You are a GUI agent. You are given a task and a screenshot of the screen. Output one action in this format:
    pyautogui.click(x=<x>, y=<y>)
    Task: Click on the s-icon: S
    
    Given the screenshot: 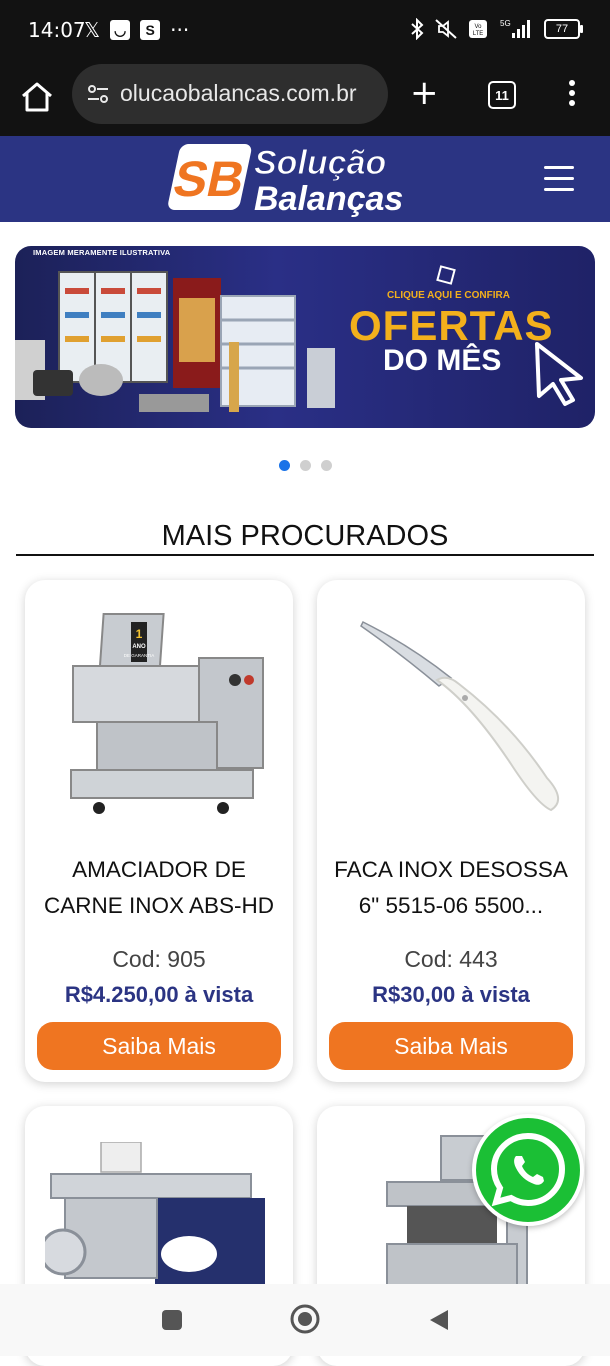 What is the action you would take?
    pyautogui.click(x=150, y=30)
    